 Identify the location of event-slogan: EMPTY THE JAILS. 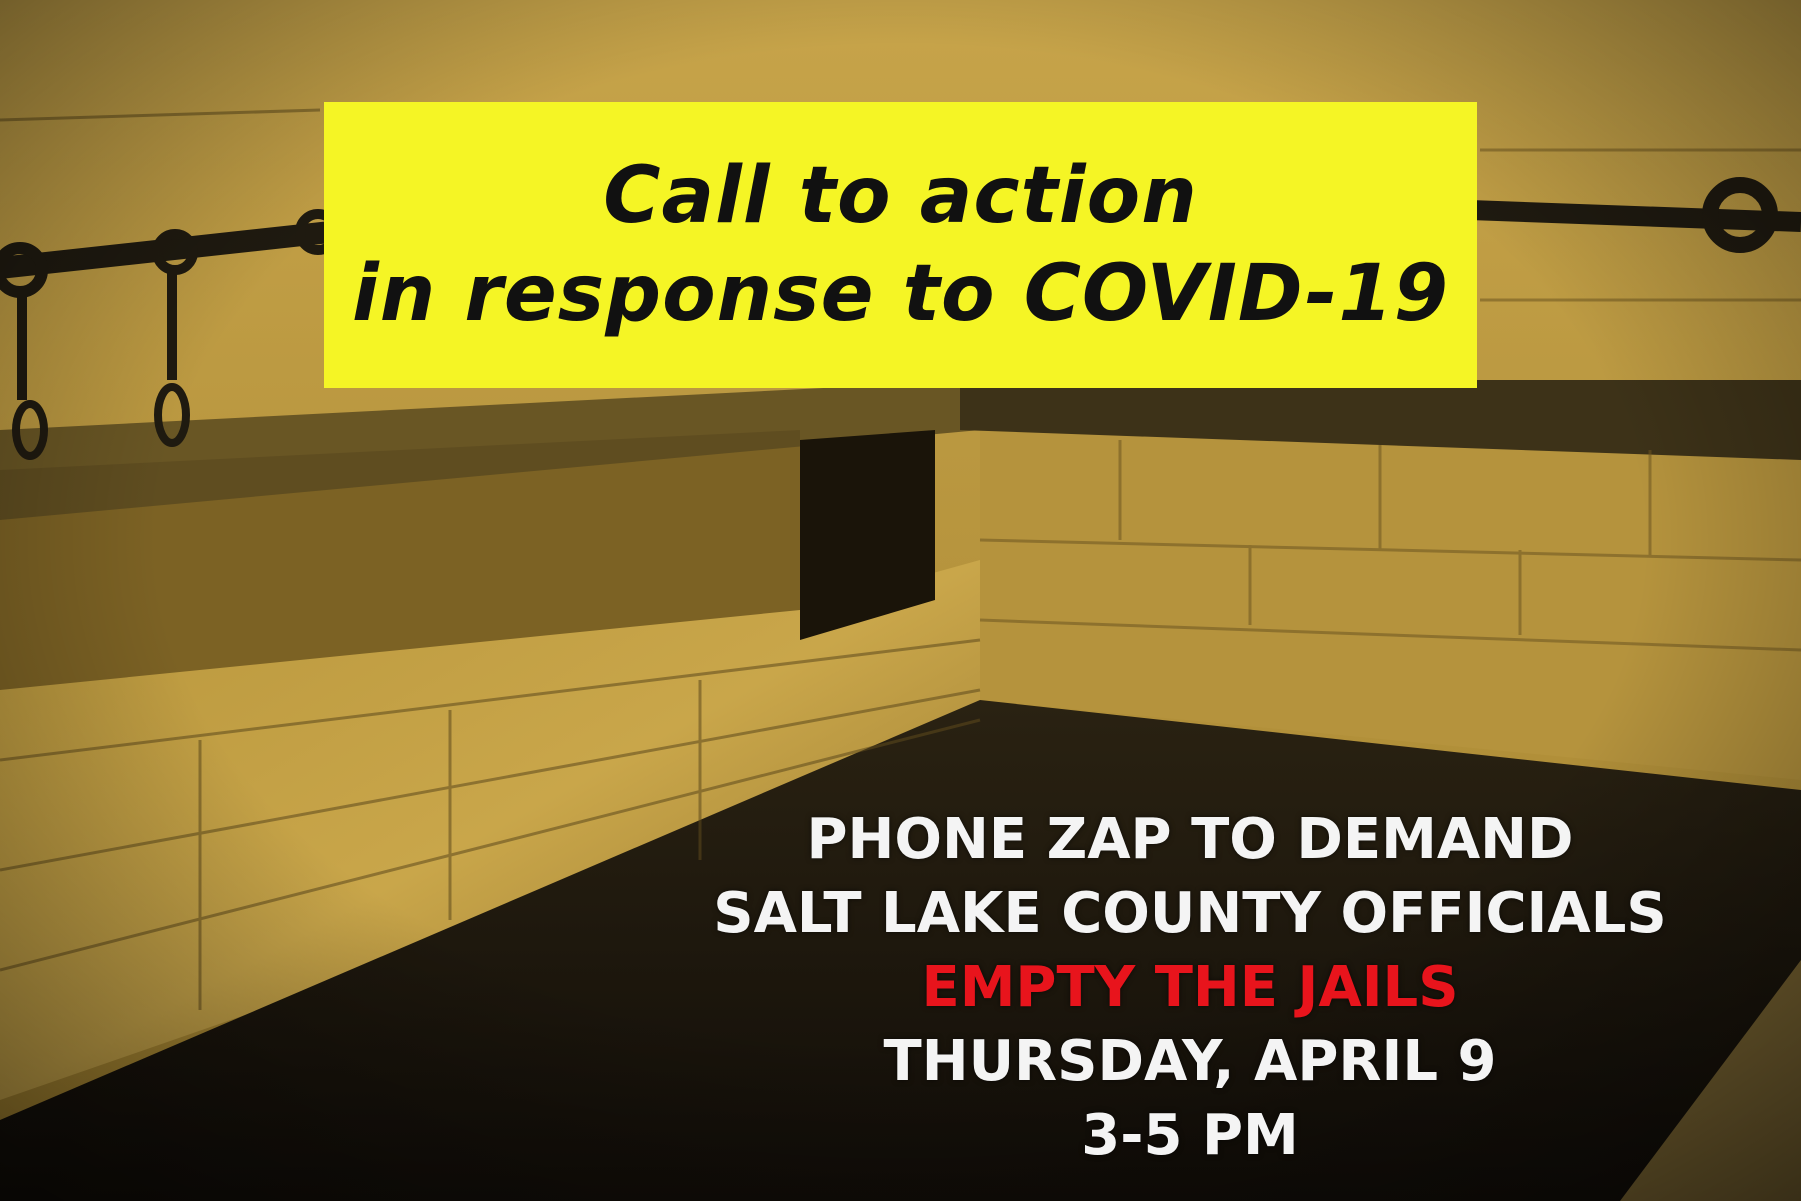
(1190, 987).